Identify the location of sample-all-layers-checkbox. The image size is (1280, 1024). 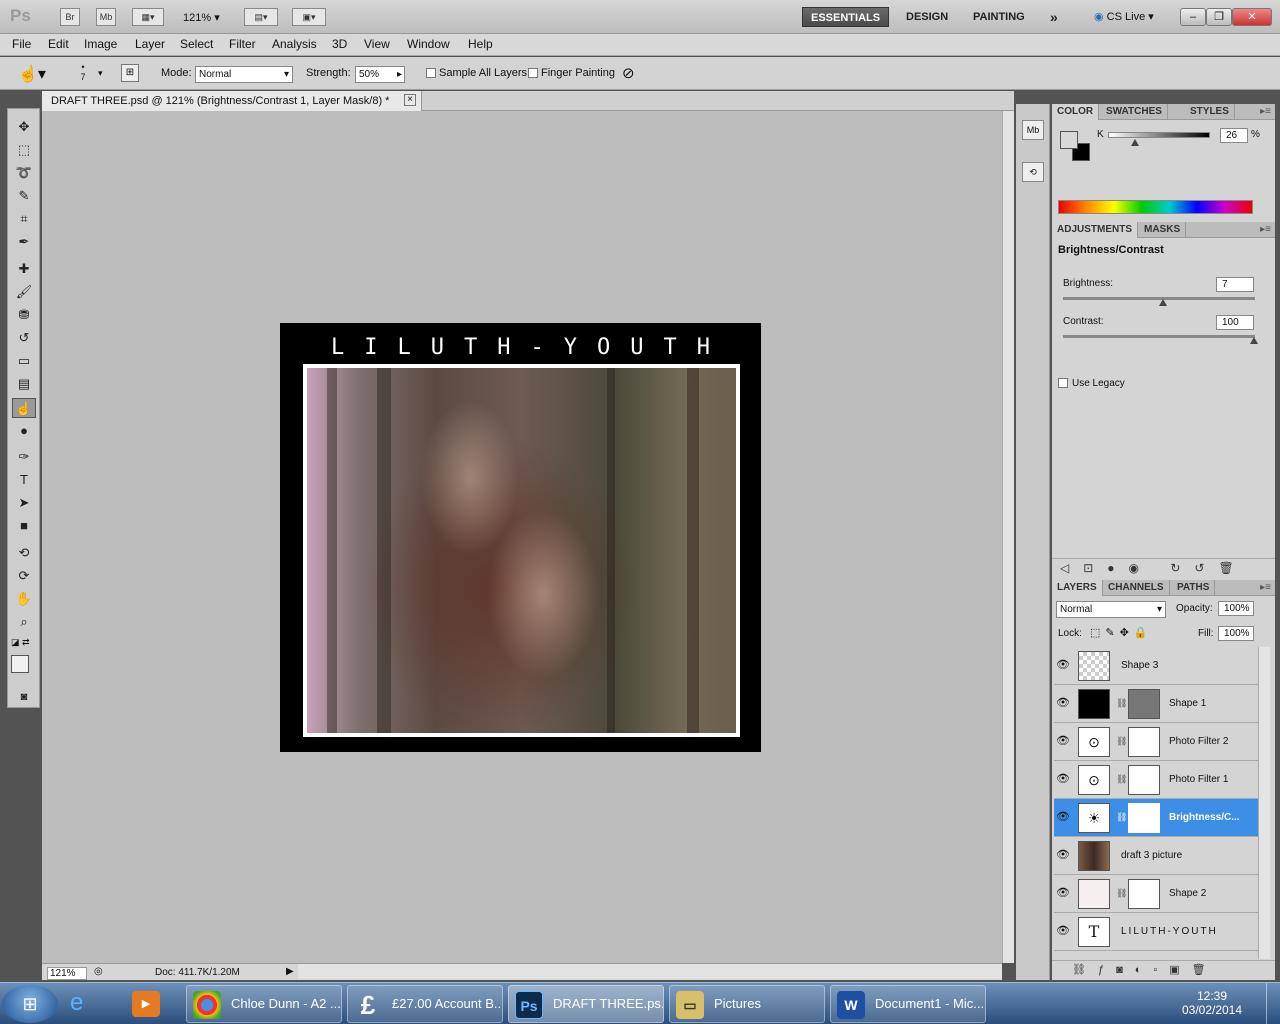
(431, 73).